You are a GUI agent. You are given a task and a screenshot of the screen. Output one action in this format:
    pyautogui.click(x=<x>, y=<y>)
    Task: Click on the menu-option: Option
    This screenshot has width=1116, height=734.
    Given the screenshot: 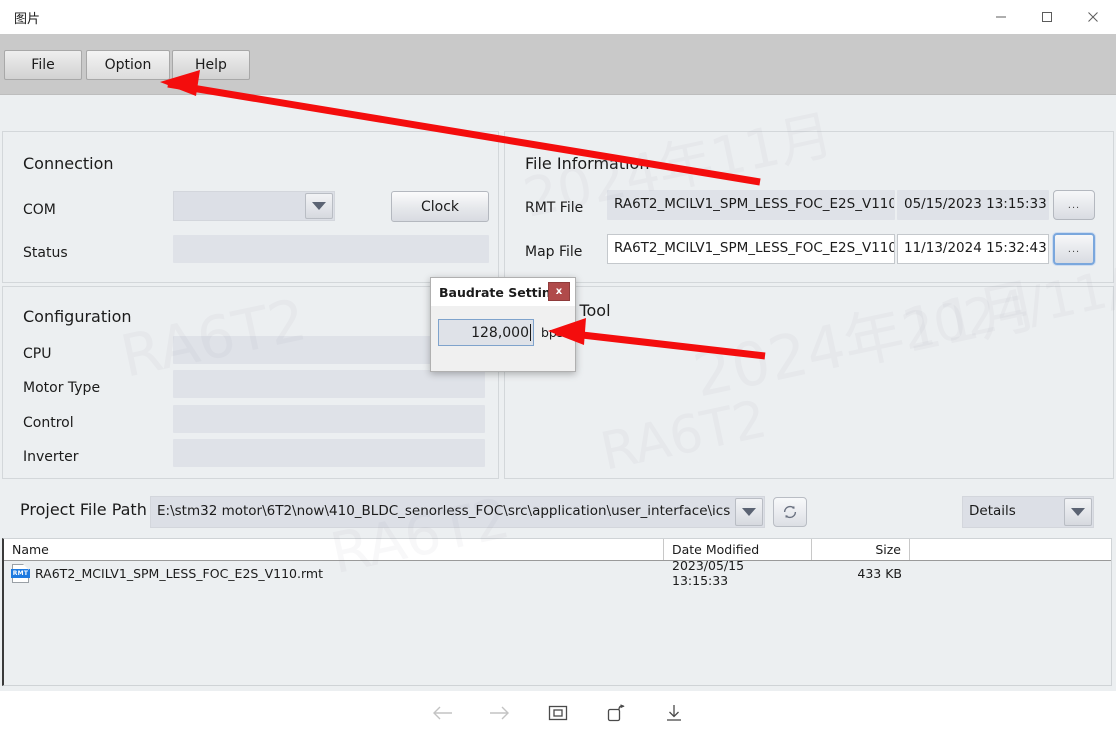 What is the action you would take?
    pyautogui.click(x=128, y=65)
    